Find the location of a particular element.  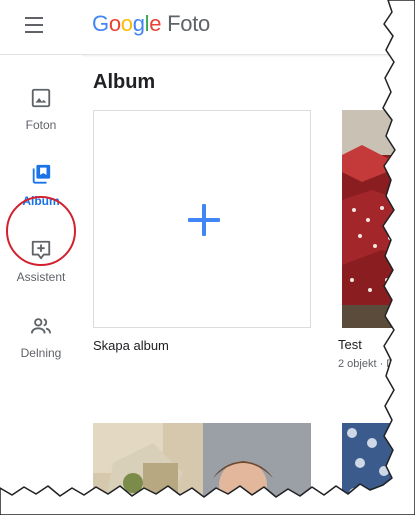

google-photos-logo: Google Foto is located at coordinates (151, 24).